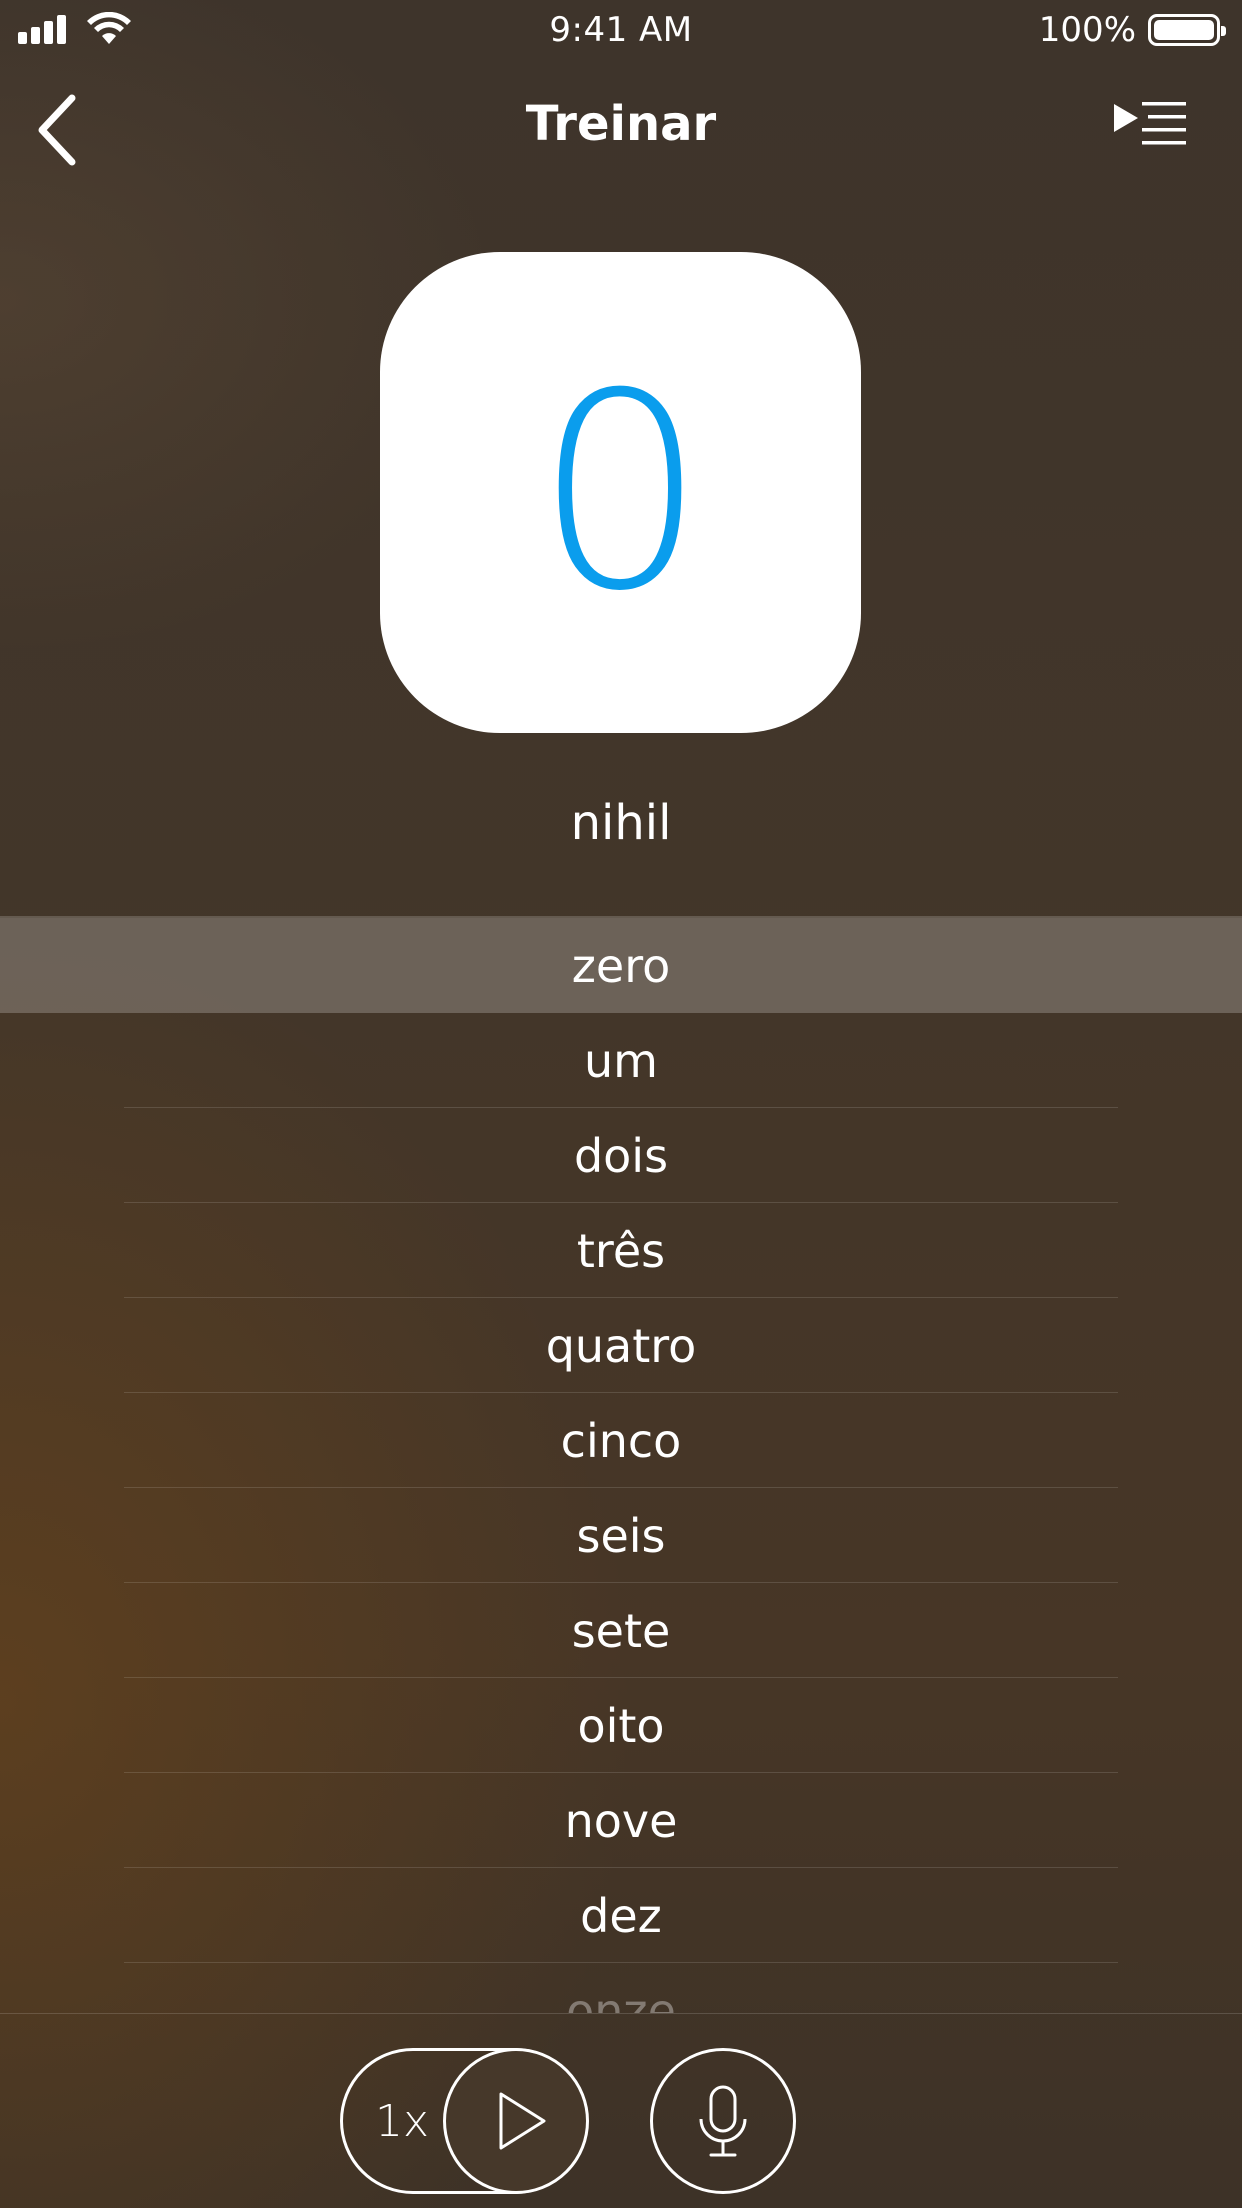 This screenshot has width=1242, height=2208. I want to click on list-item: seis, so click(621, 1535).